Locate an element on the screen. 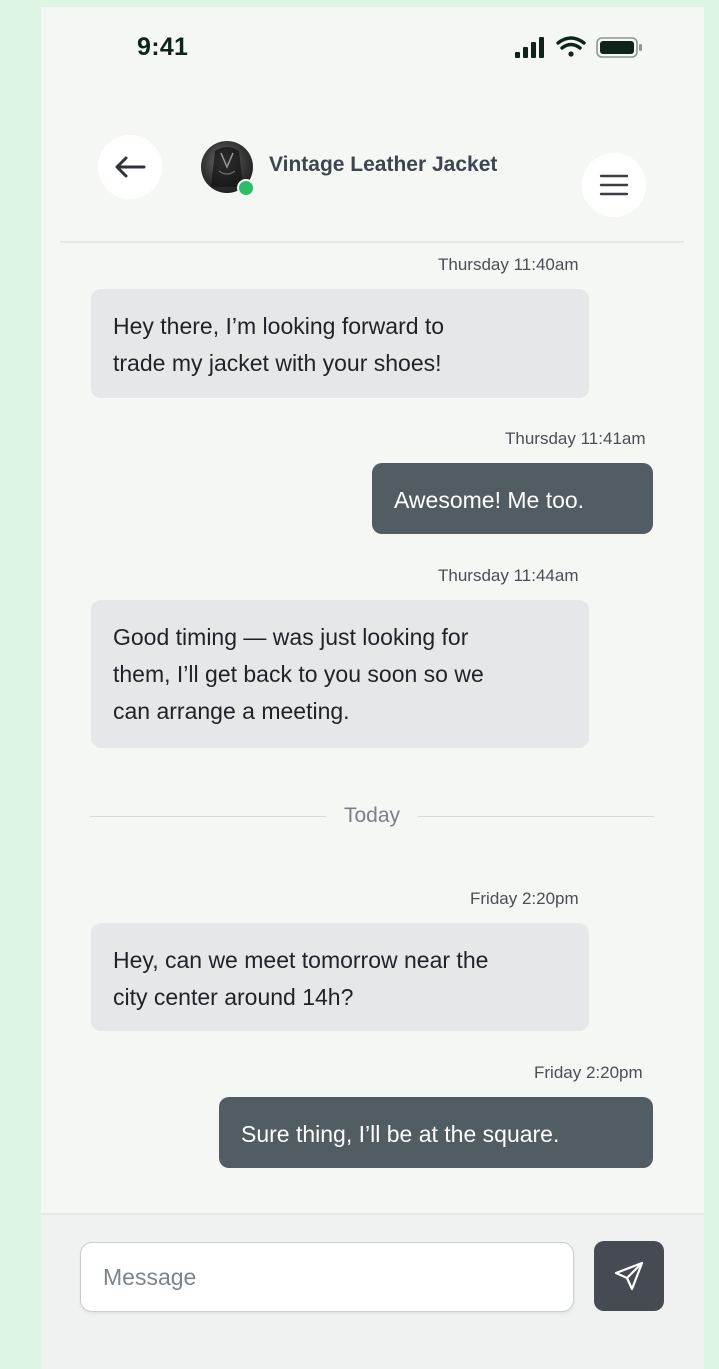  signal-icon is located at coordinates (529, 47).